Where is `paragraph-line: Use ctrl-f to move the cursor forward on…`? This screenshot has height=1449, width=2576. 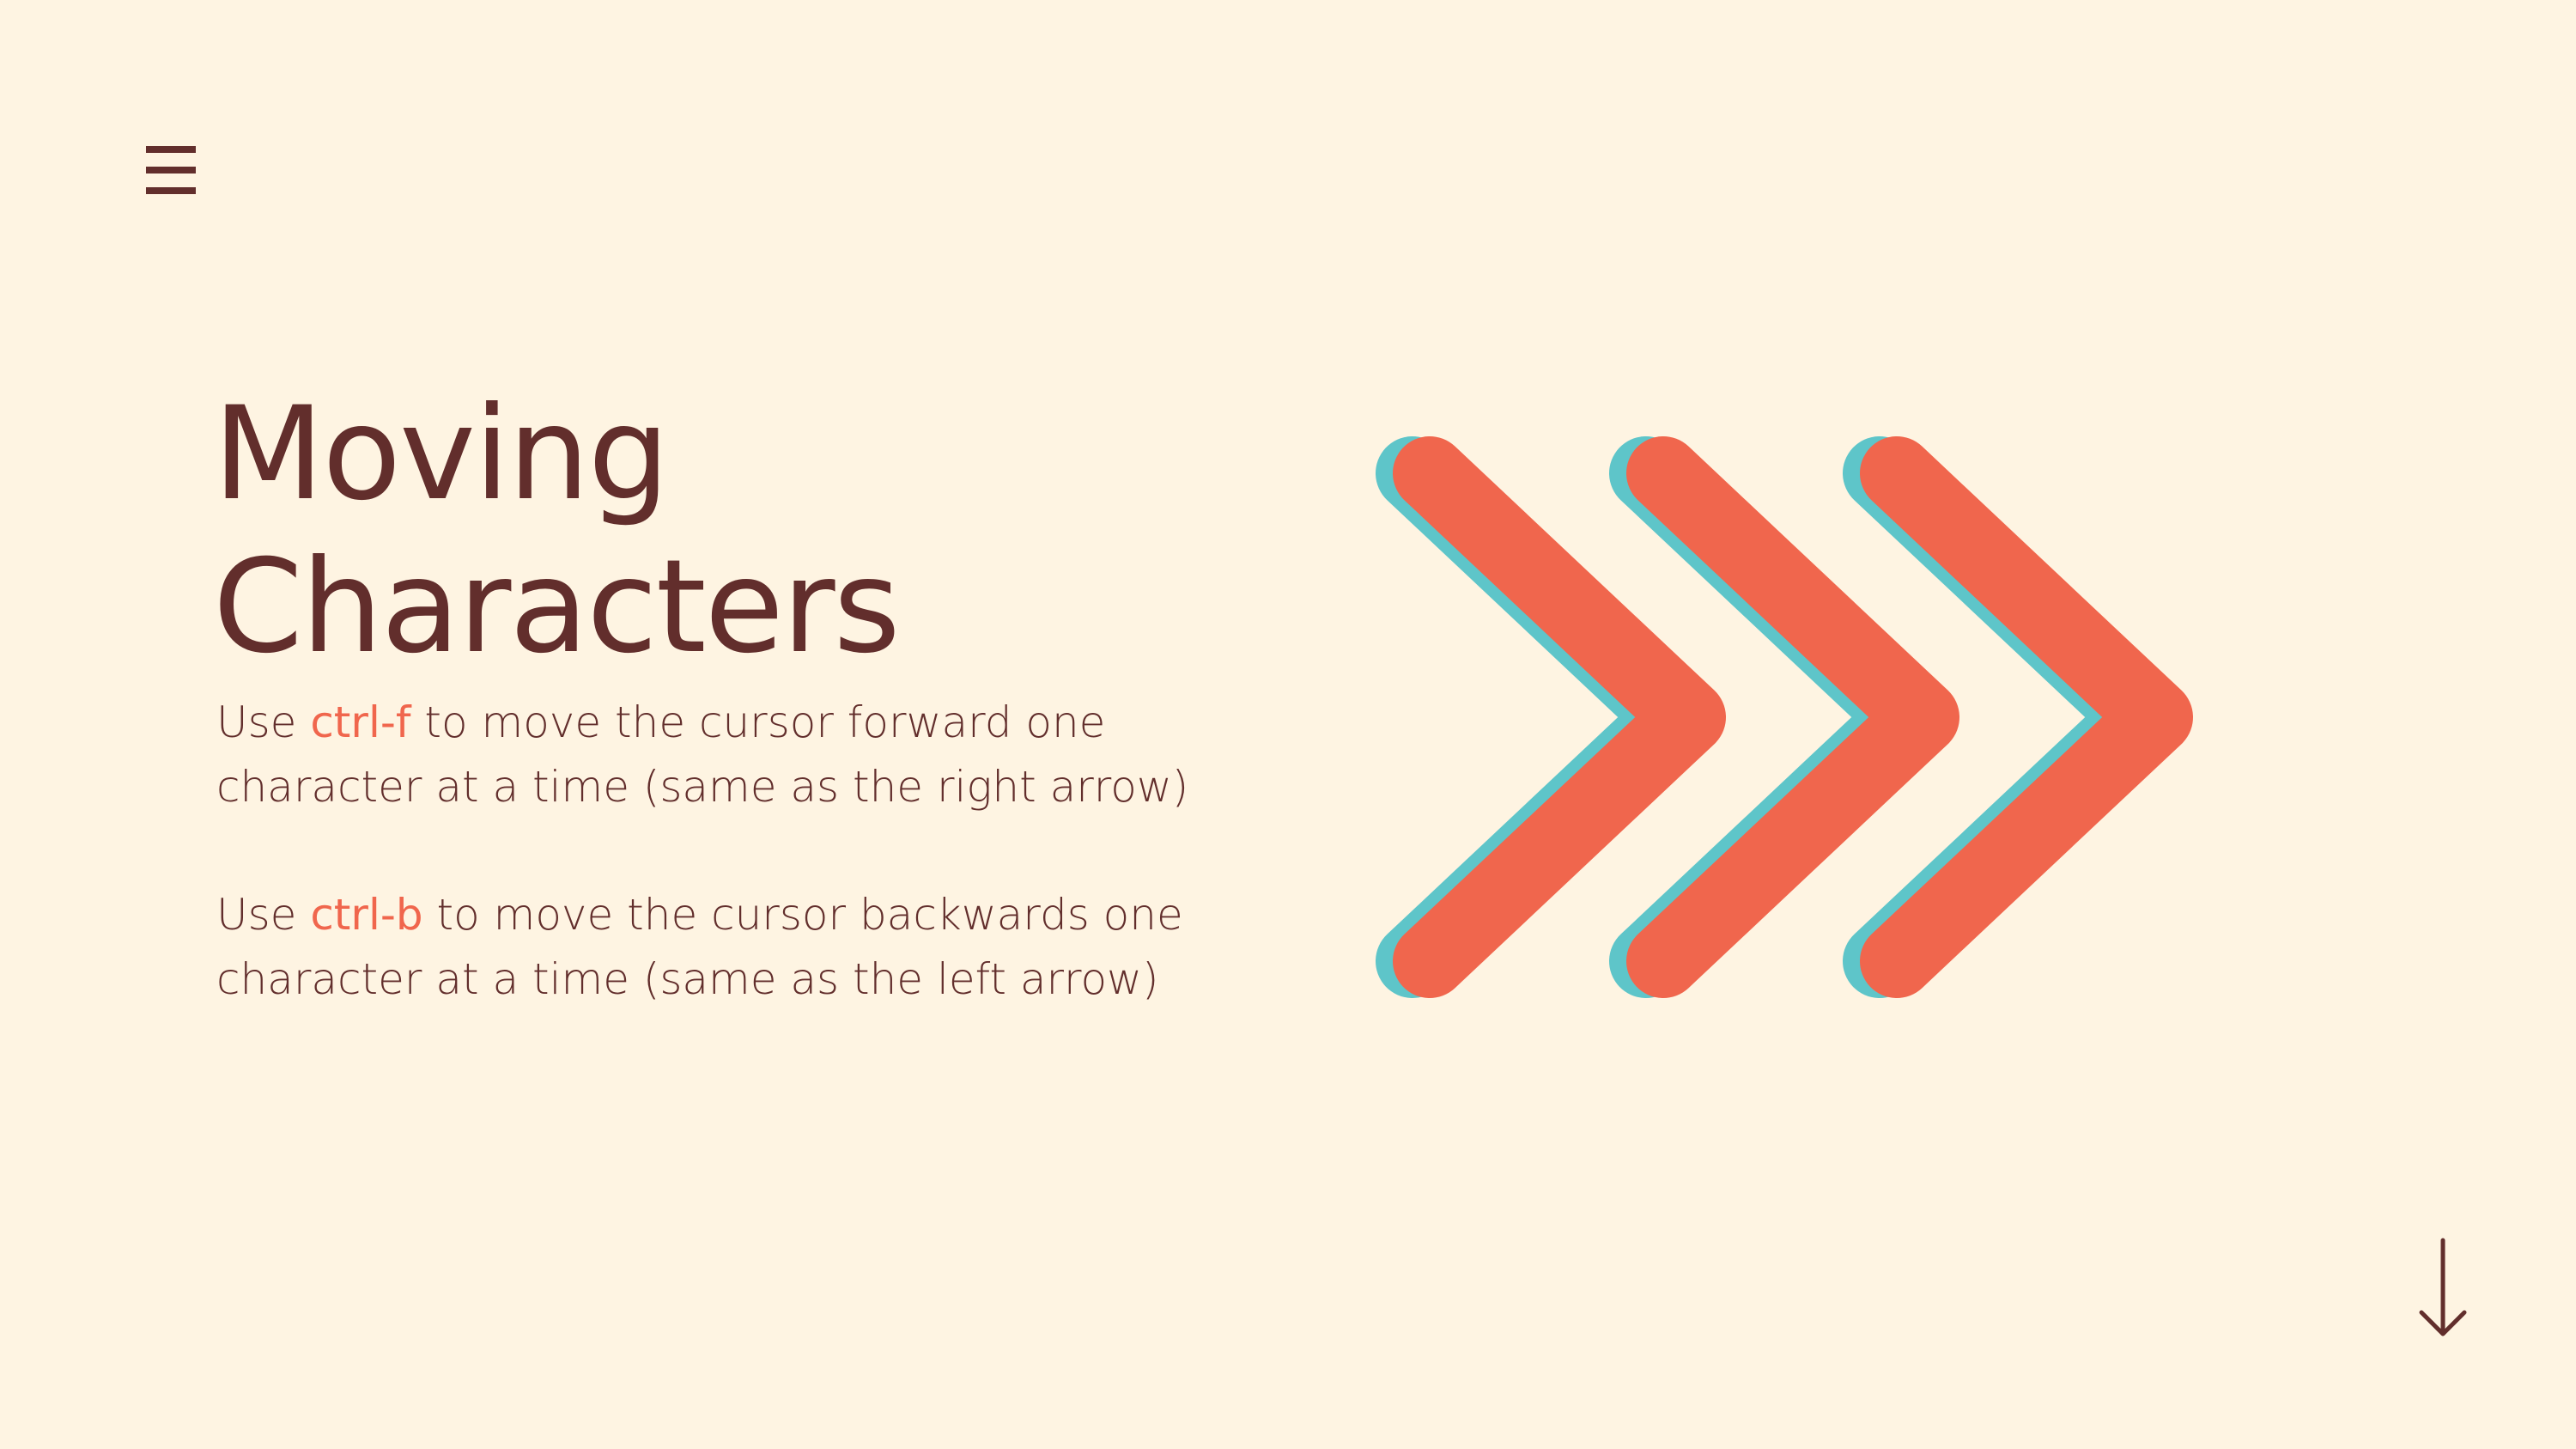 paragraph-line: Use ctrl-f to move the cursor forward on… is located at coordinates (731, 723).